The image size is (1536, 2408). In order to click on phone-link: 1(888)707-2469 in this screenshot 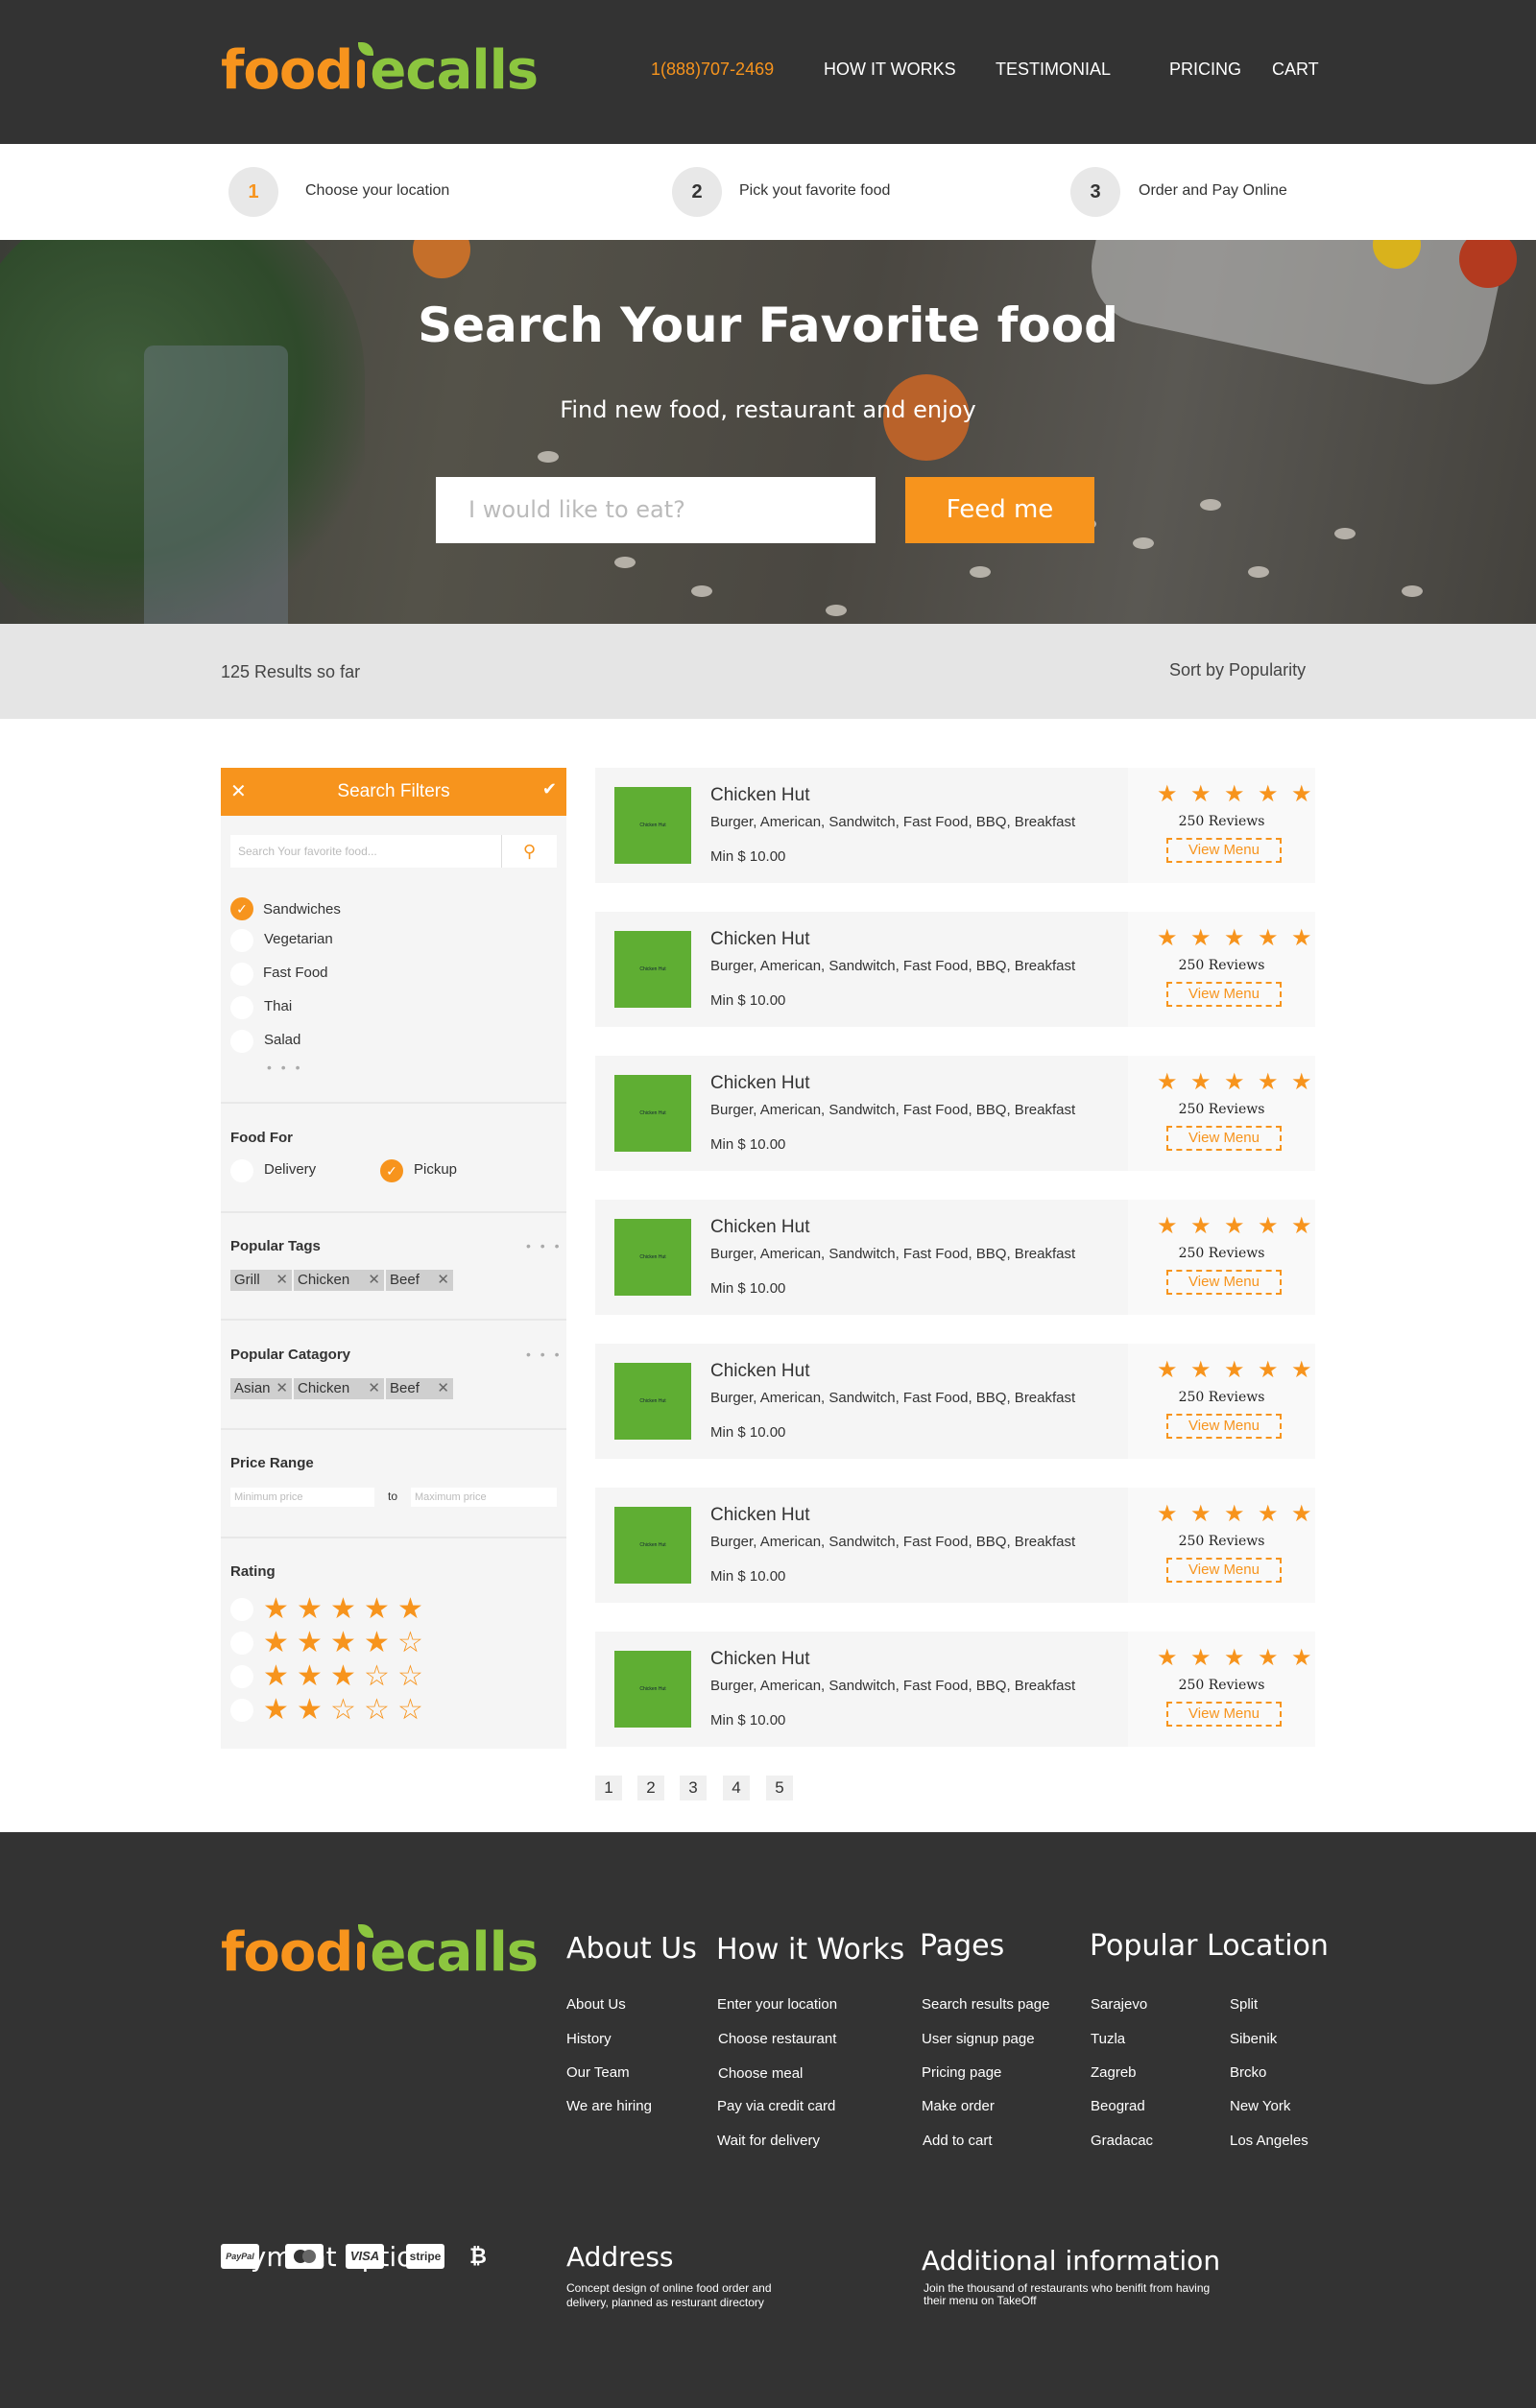, I will do `click(712, 70)`.